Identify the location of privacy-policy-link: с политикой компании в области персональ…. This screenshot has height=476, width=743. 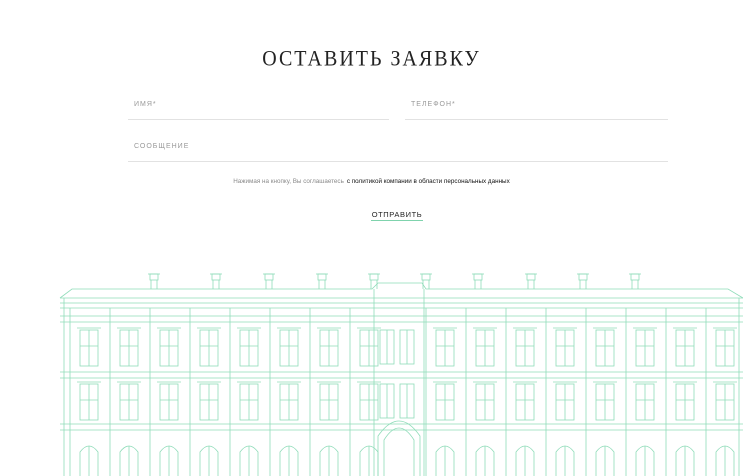
(428, 181).